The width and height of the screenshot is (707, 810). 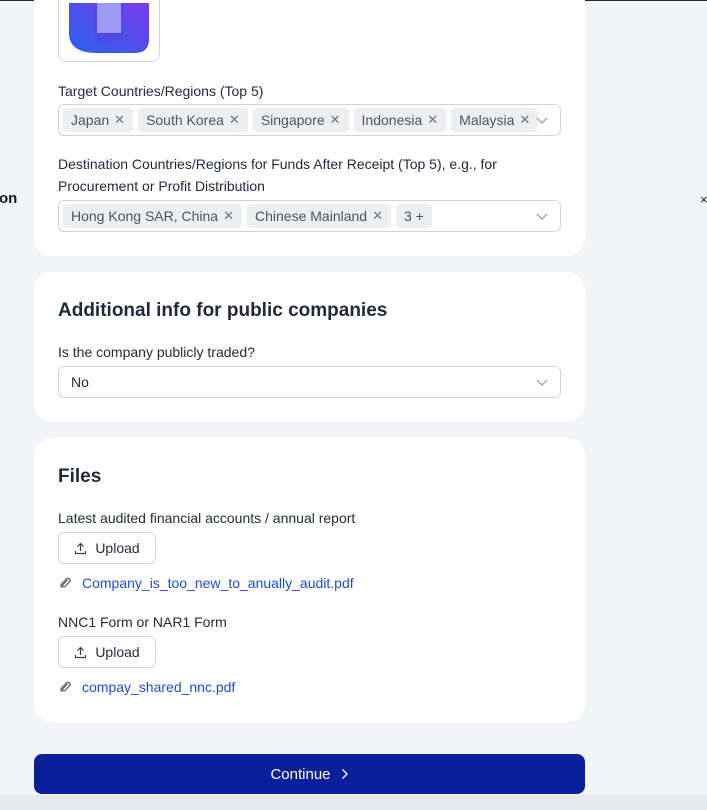 I want to click on chip-singapore: Singapore ✕, so click(x=300, y=120).